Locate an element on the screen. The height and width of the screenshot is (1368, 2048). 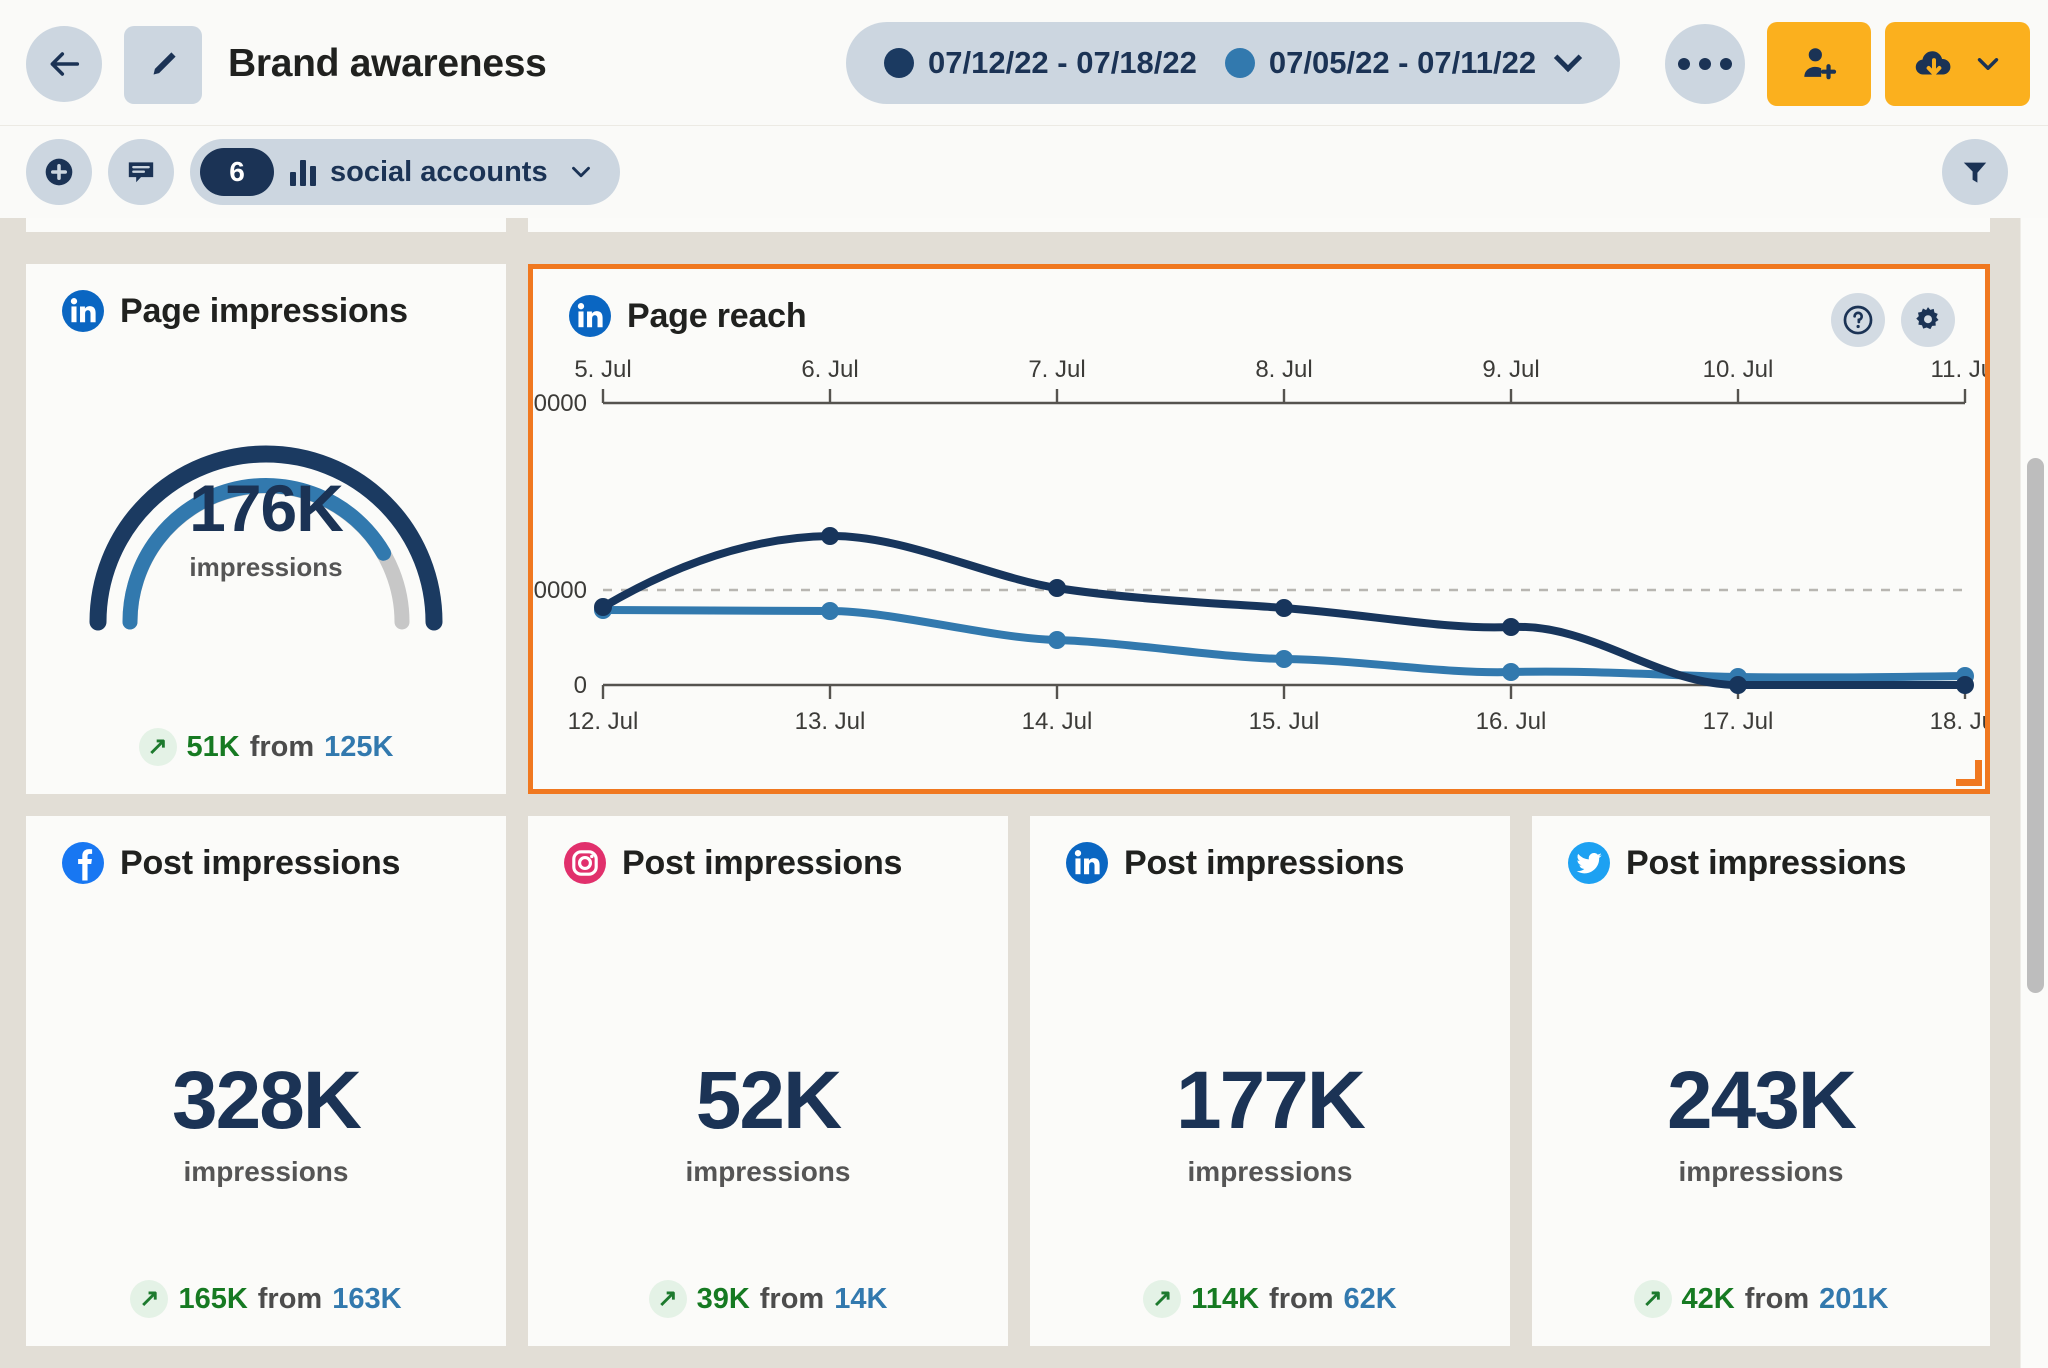
delta-value: 51K is located at coordinates (213, 746).